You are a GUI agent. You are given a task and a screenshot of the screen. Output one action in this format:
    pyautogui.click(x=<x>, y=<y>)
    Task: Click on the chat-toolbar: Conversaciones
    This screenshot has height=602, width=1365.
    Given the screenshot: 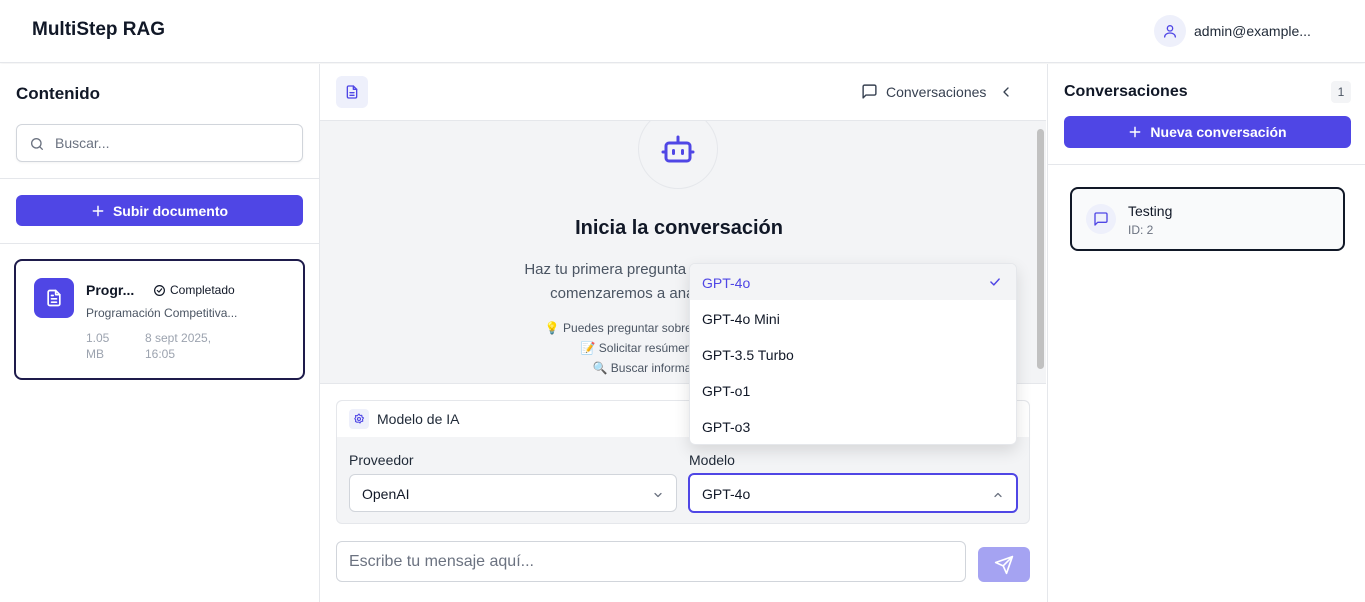 What is the action you would take?
    pyautogui.click(x=683, y=92)
    